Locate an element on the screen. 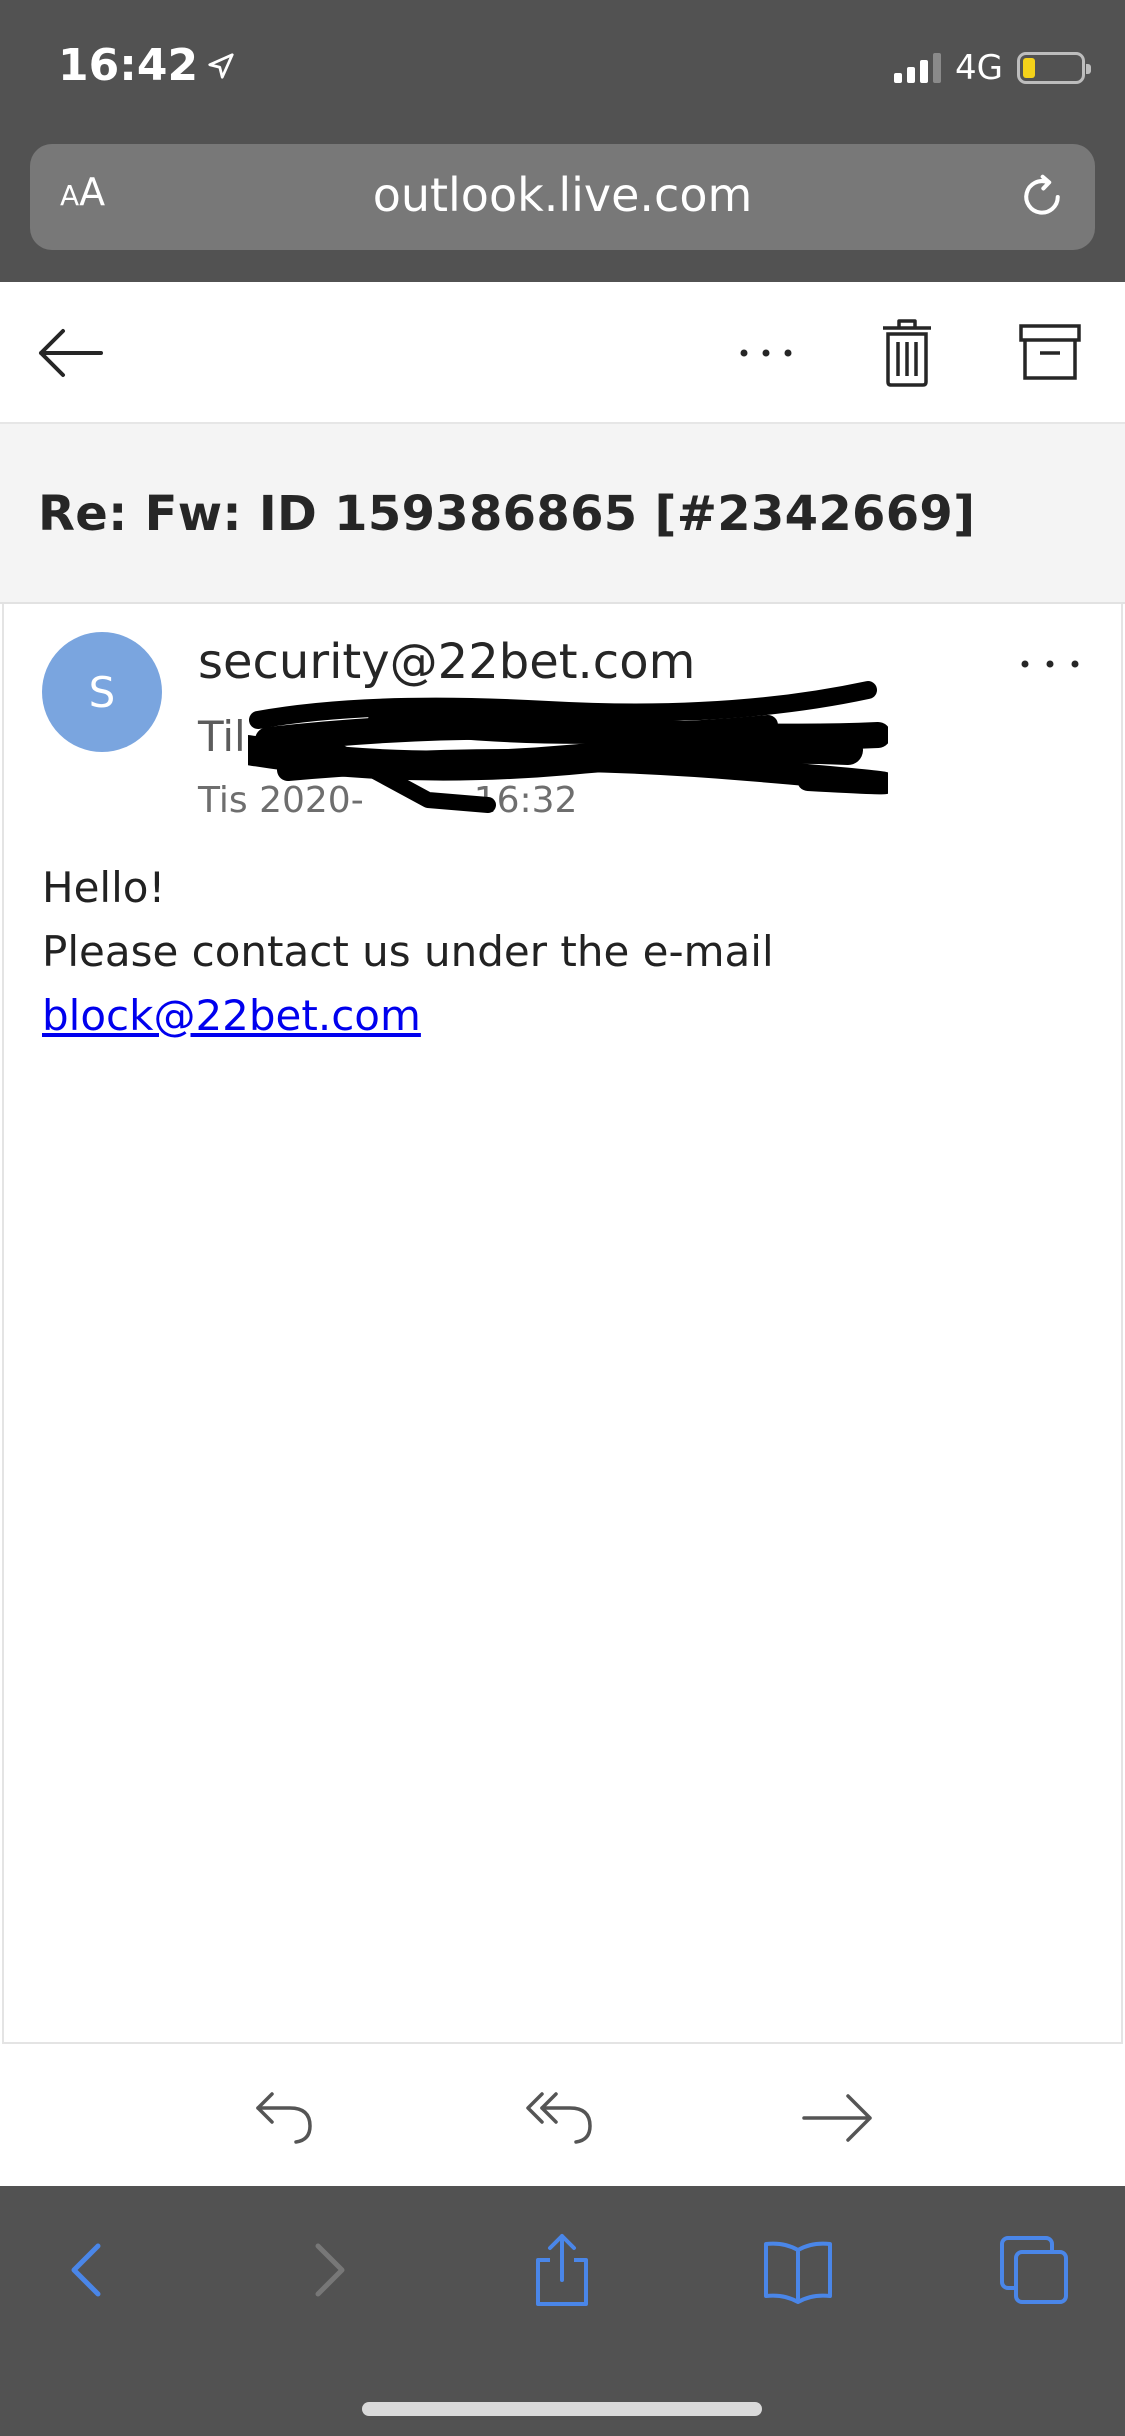 This screenshot has width=1125, height=2436. status-time: 16:42 is located at coordinates (147, 65).